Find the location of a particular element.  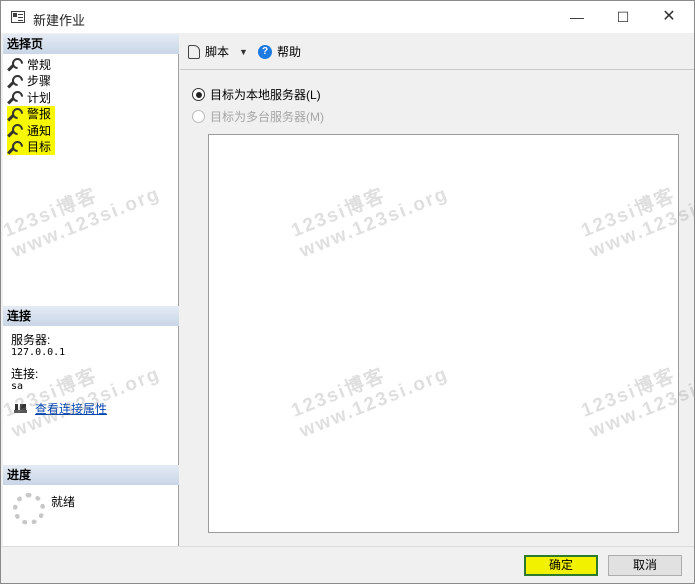

local-server-option: 目标为本地服务器(L) is located at coordinates (256, 94).